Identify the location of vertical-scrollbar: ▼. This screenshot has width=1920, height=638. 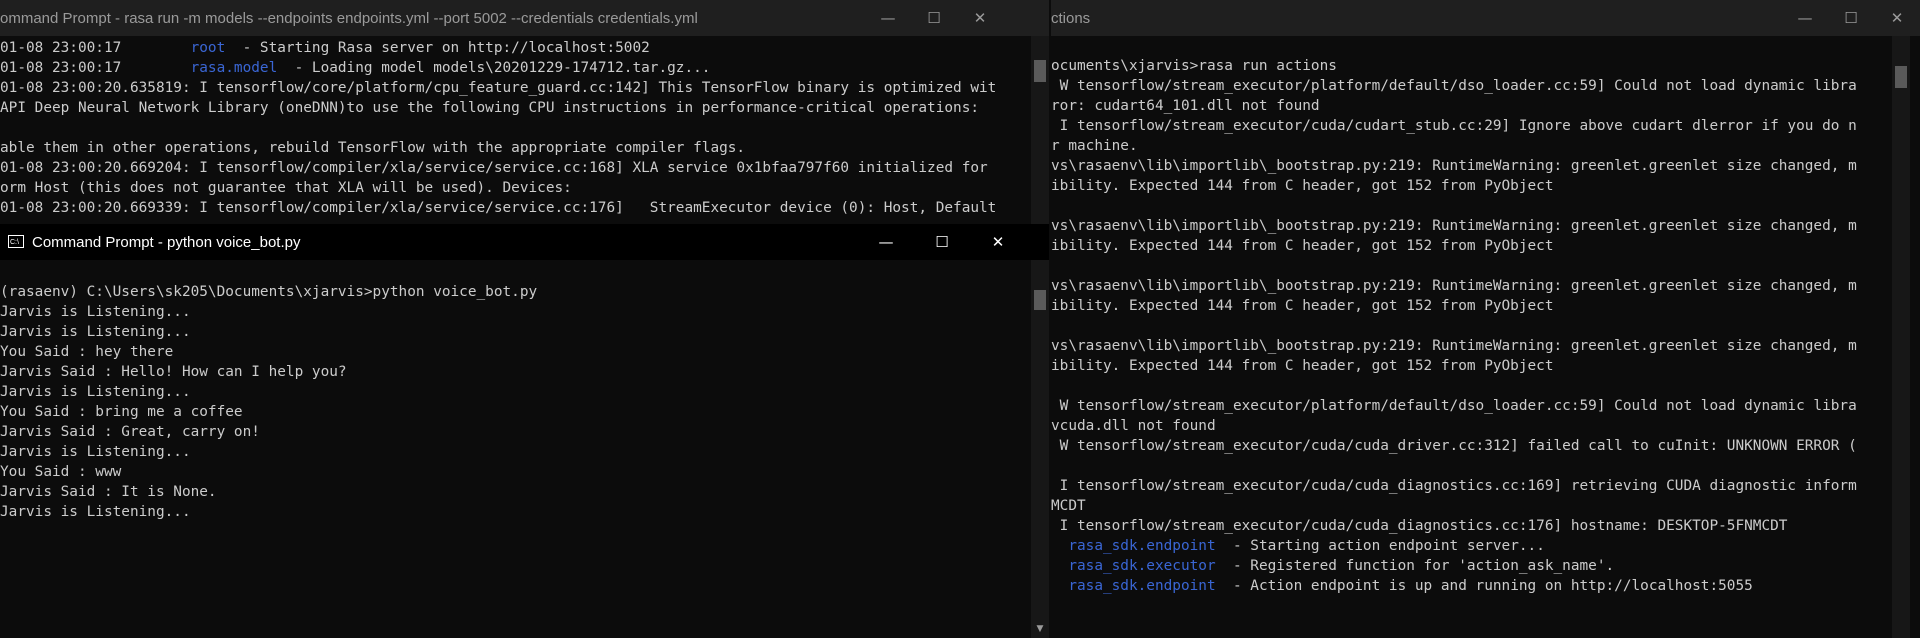
(1040, 449).